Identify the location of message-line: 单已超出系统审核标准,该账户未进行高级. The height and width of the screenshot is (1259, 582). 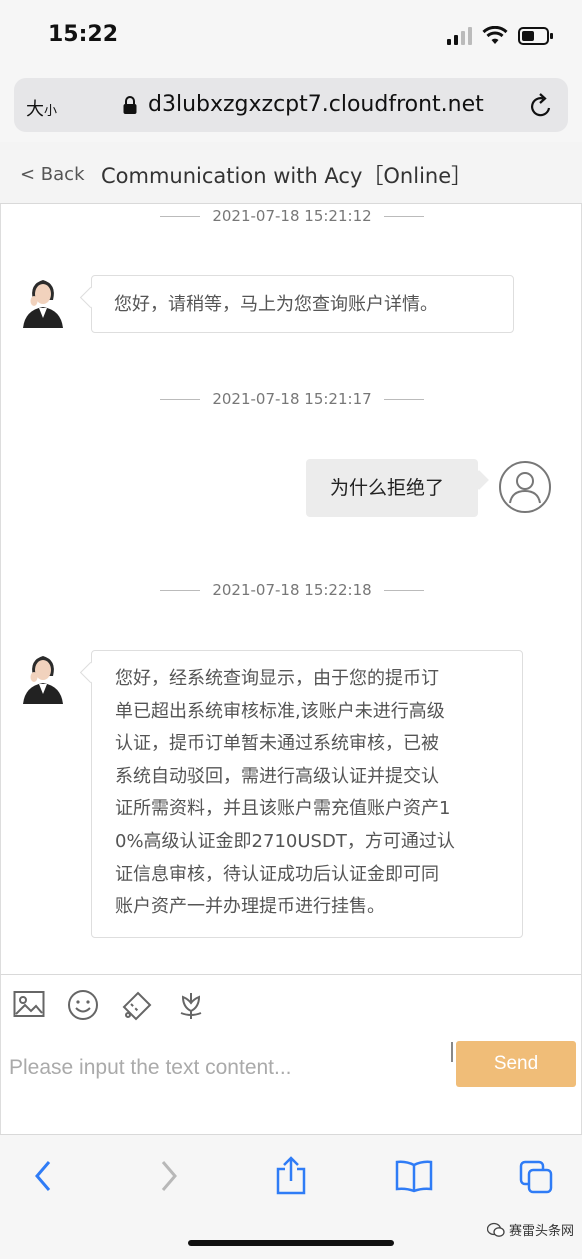
(280, 711).